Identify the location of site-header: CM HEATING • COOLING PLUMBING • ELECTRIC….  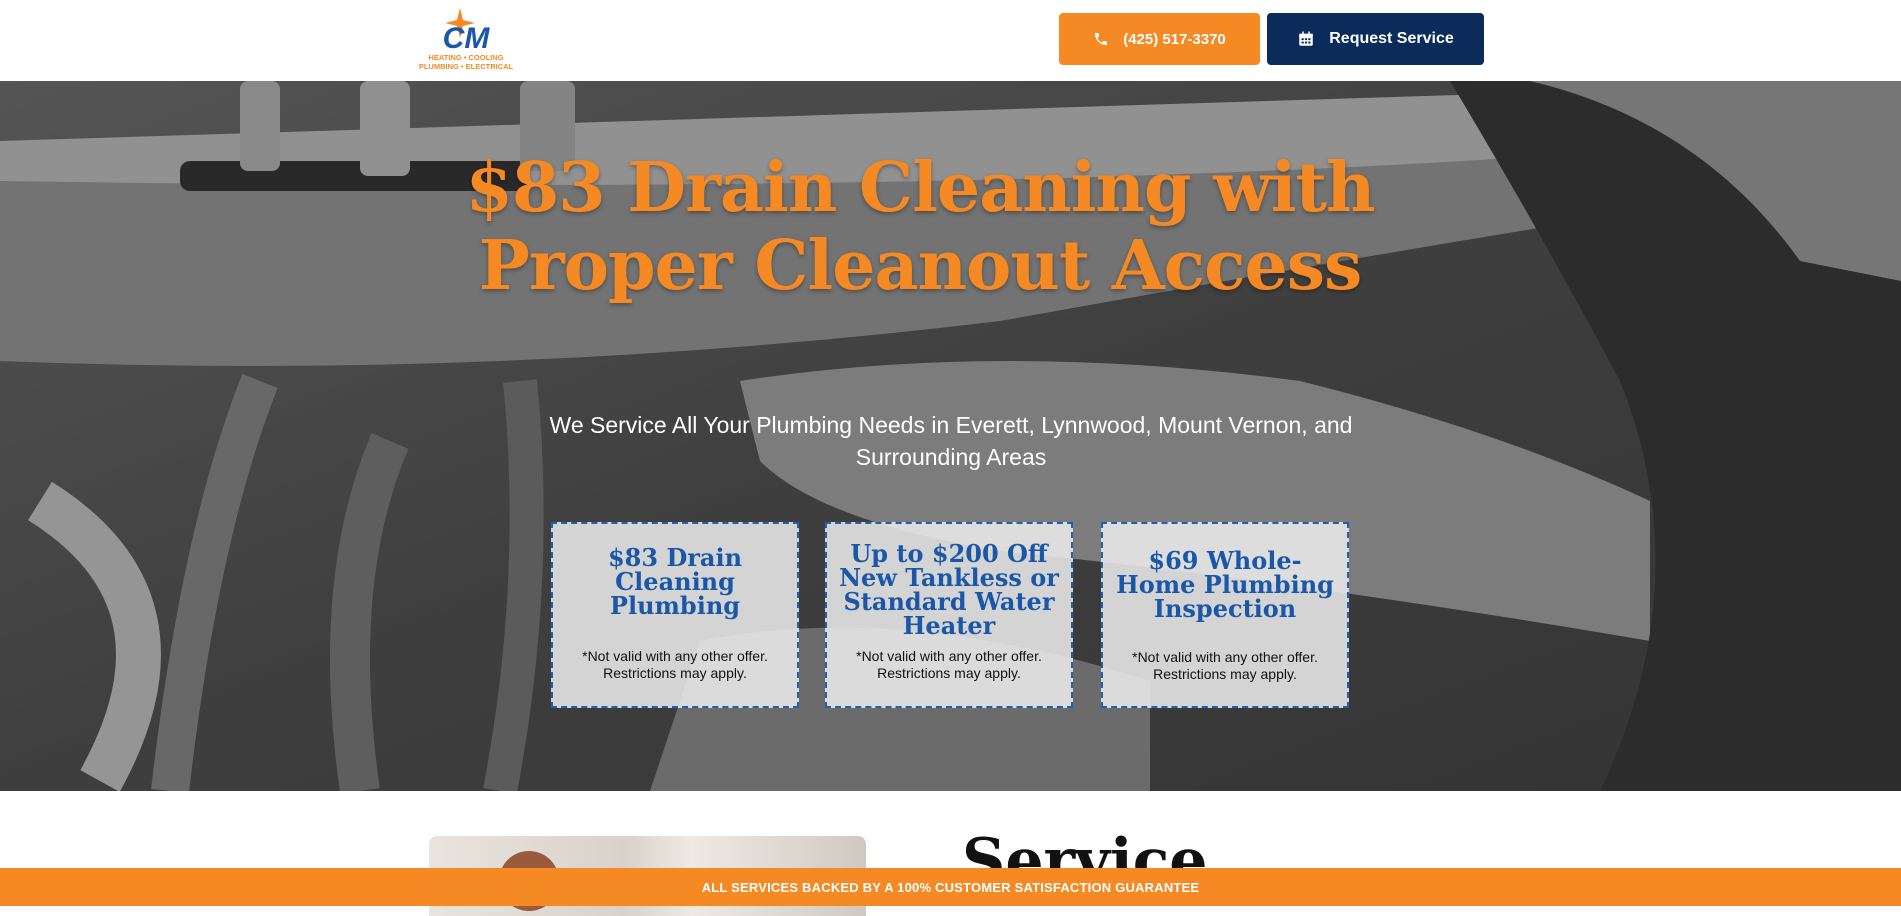
(950, 40).